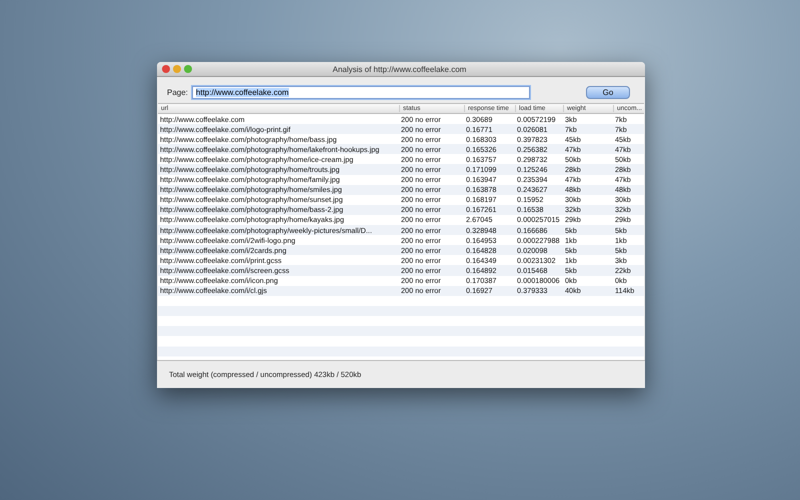  Describe the element at coordinates (361, 92) in the screenshot. I see `page-field: http://www.coffeelake.com` at that location.